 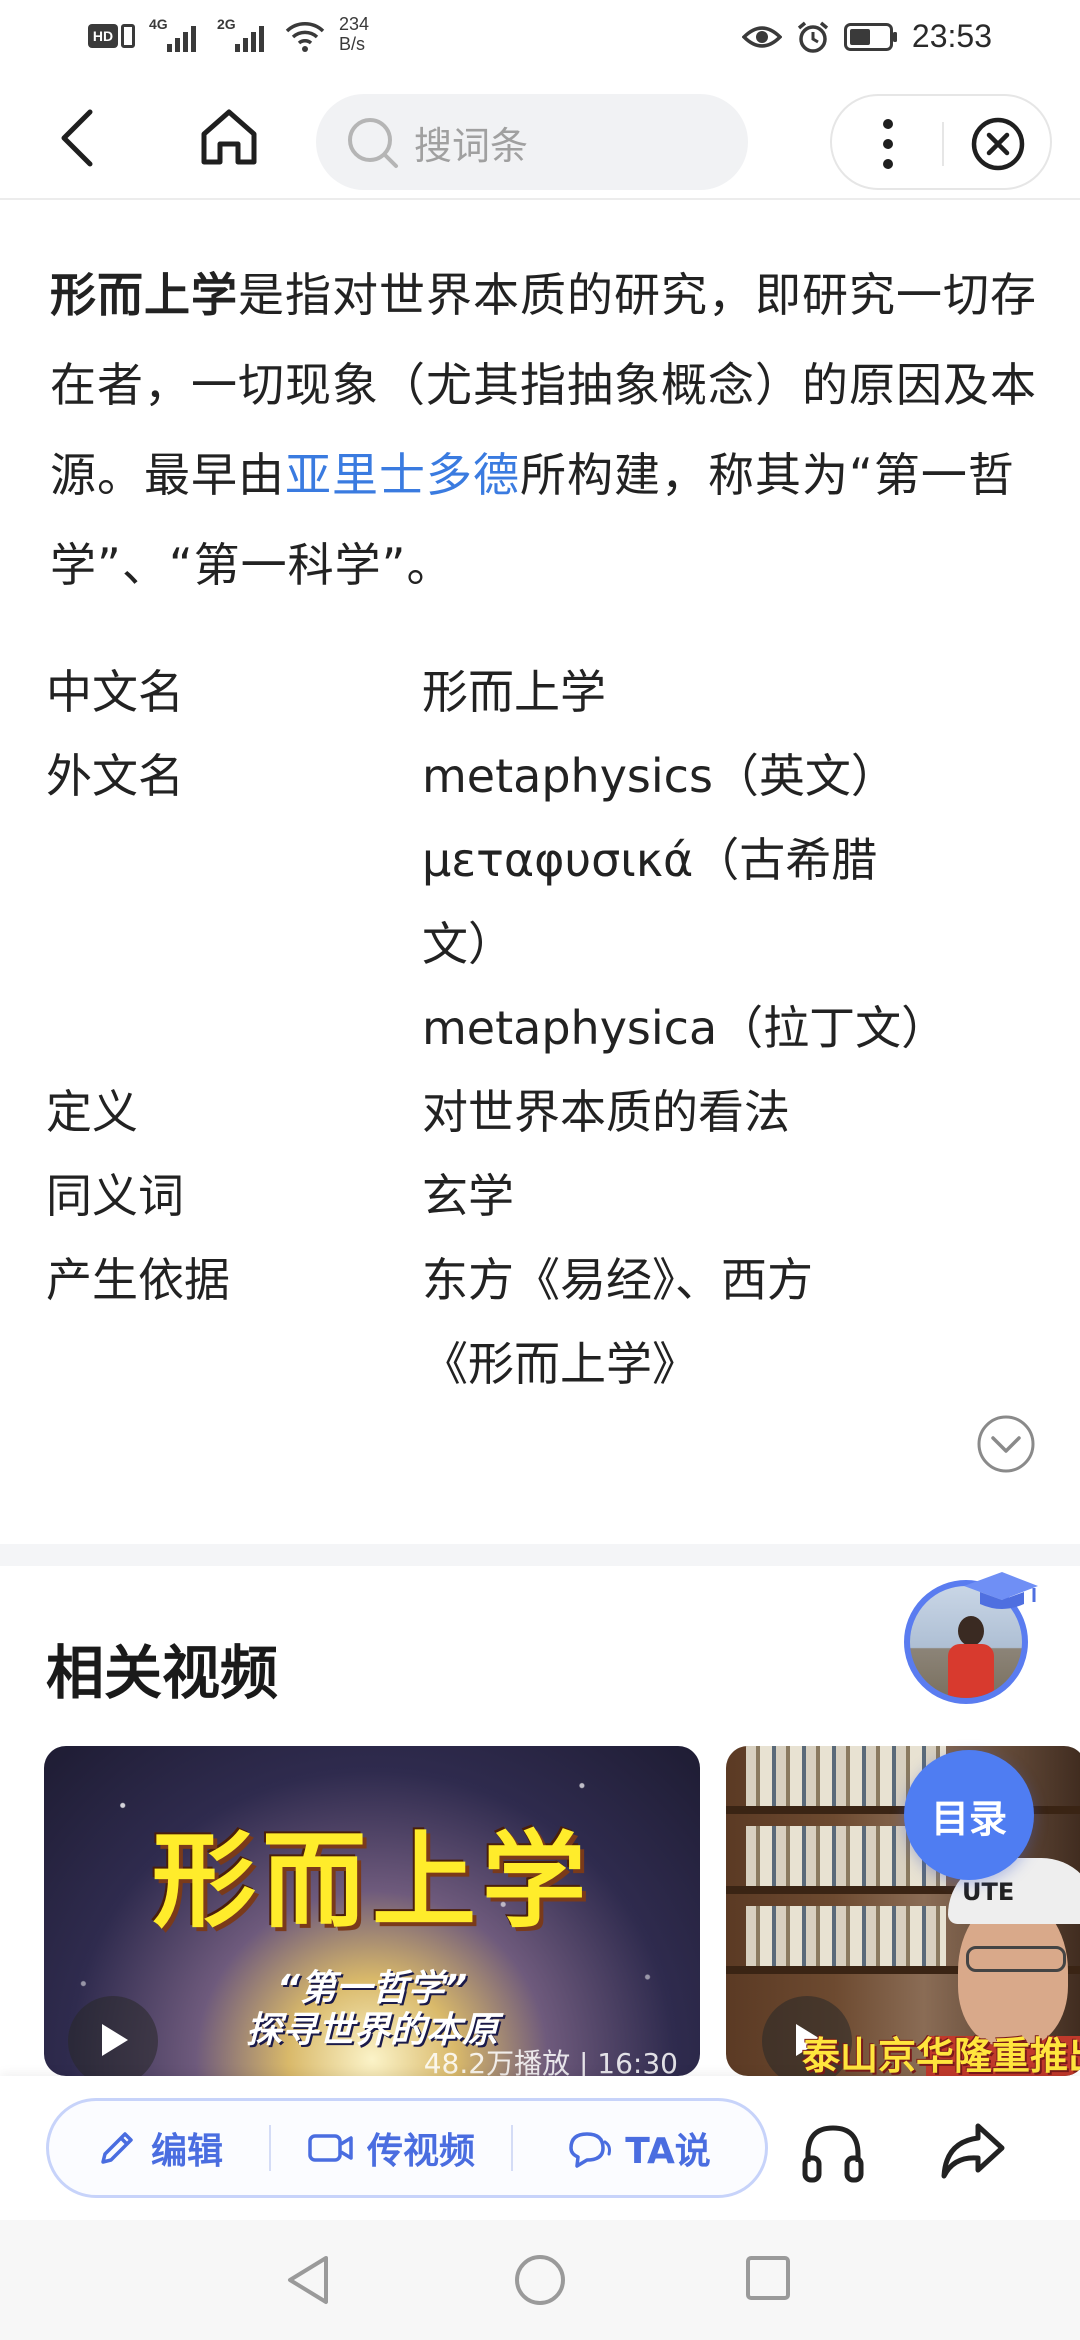 What do you see at coordinates (540, 40) in the screenshot?
I see `status-bar: HD 4G 2G 234 B/s 23:53` at bounding box center [540, 40].